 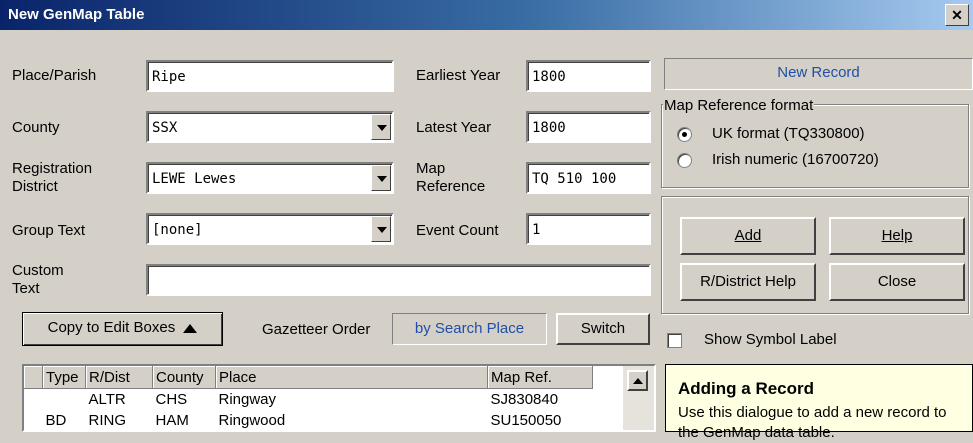 I want to click on rdist-help-button-label: R/District Help, so click(x=748, y=281).